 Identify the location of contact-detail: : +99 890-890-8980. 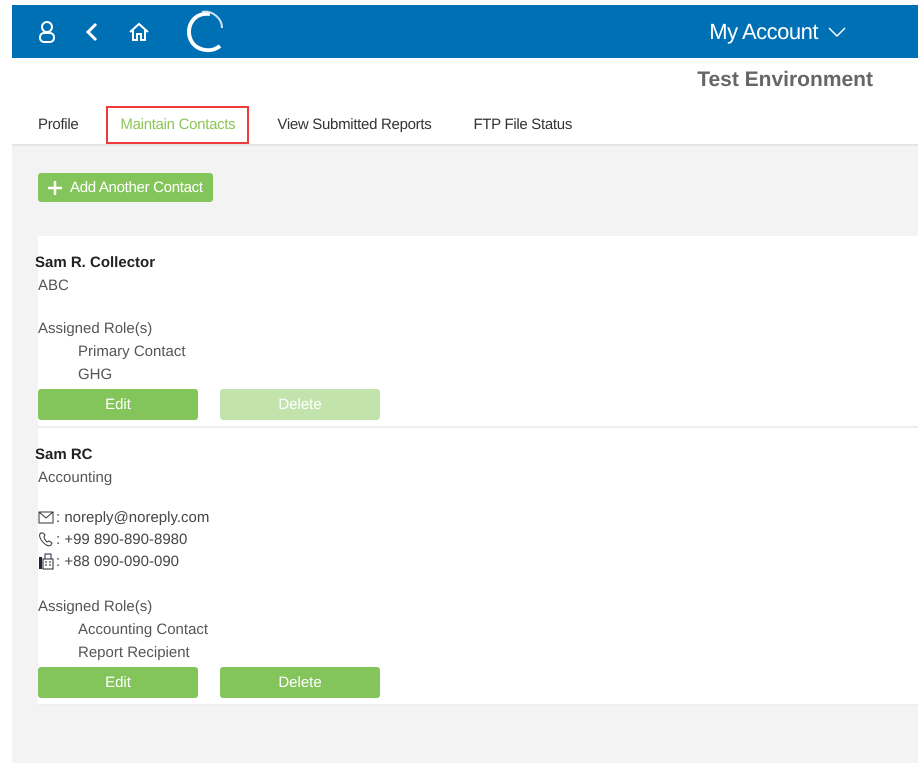
(122, 539).